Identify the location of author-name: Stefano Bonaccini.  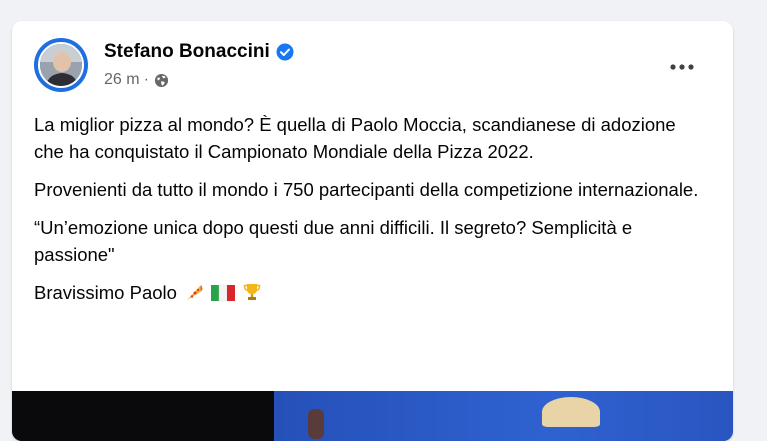
(187, 52).